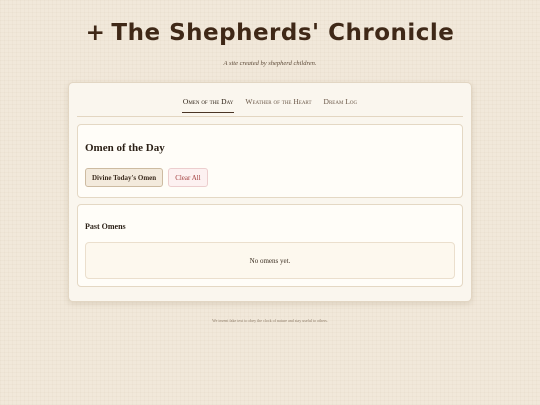 Image resolution: width=540 pixels, height=405 pixels. I want to click on omen-panel-title: Omen of the Day, so click(125, 148).